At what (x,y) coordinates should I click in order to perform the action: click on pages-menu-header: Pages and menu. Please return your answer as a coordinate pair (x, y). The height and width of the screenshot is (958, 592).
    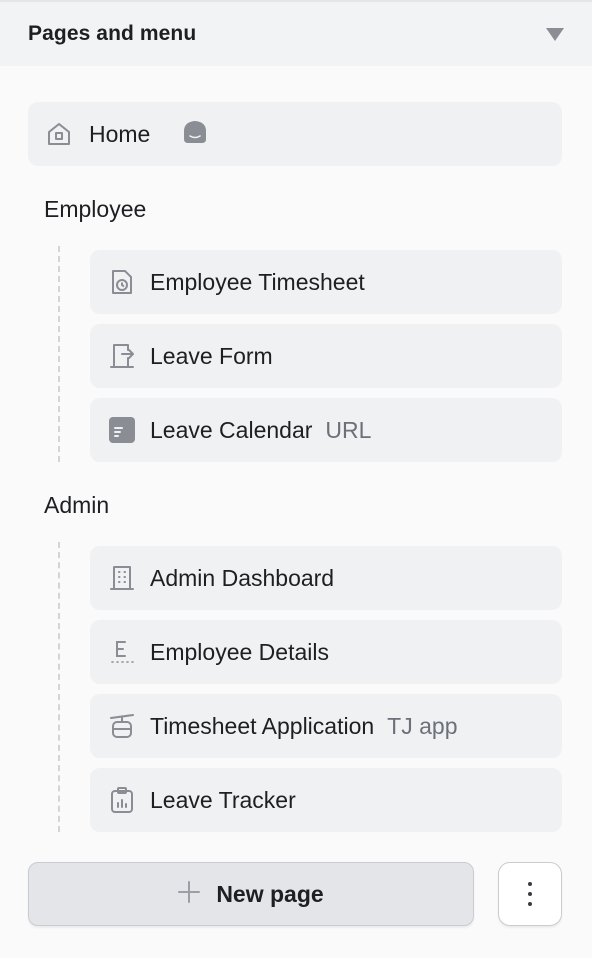
    Looking at the image, I should click on (296, 34).